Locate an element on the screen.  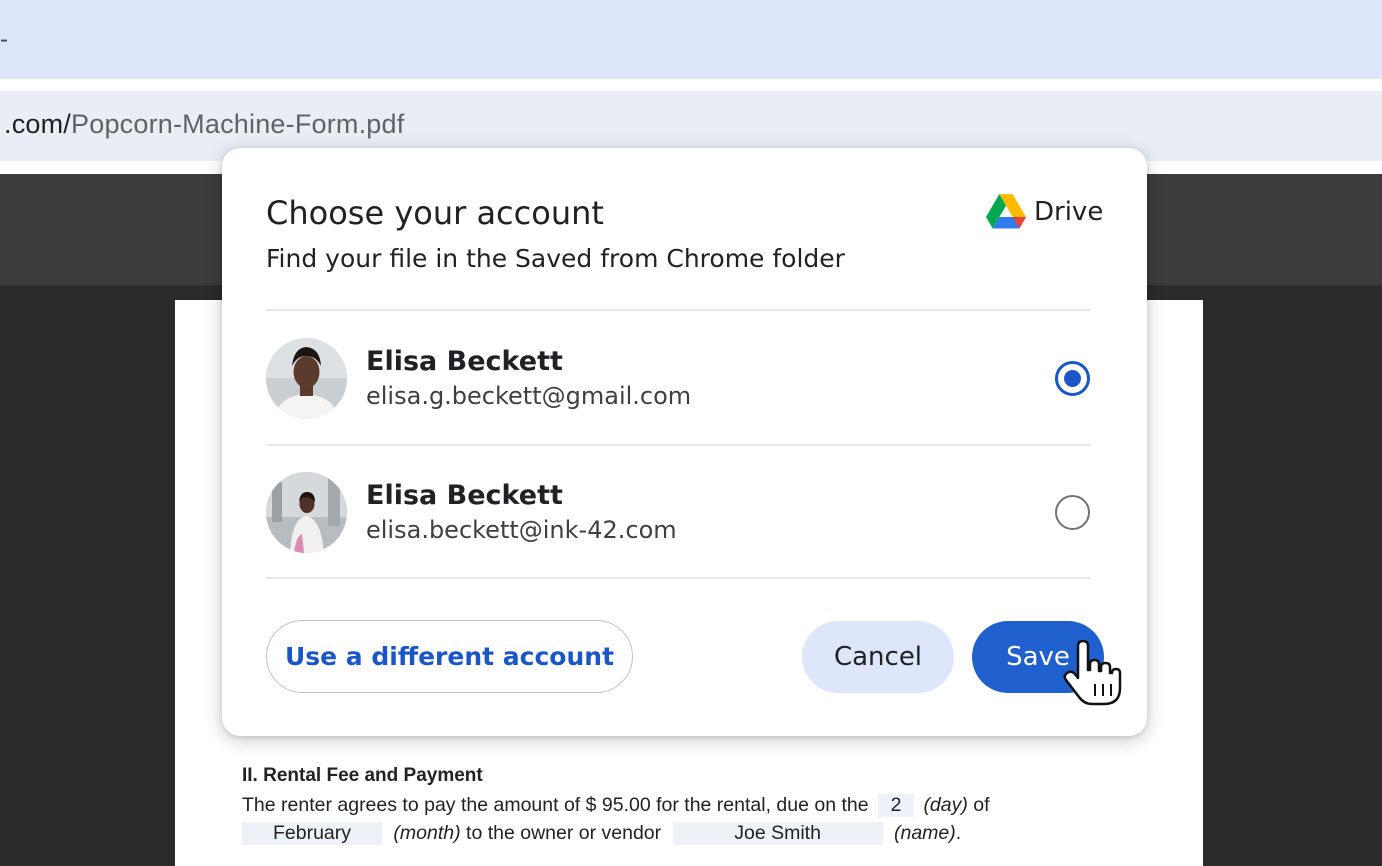
dialog-title: Choose your account is located at coordinates (435, 213).